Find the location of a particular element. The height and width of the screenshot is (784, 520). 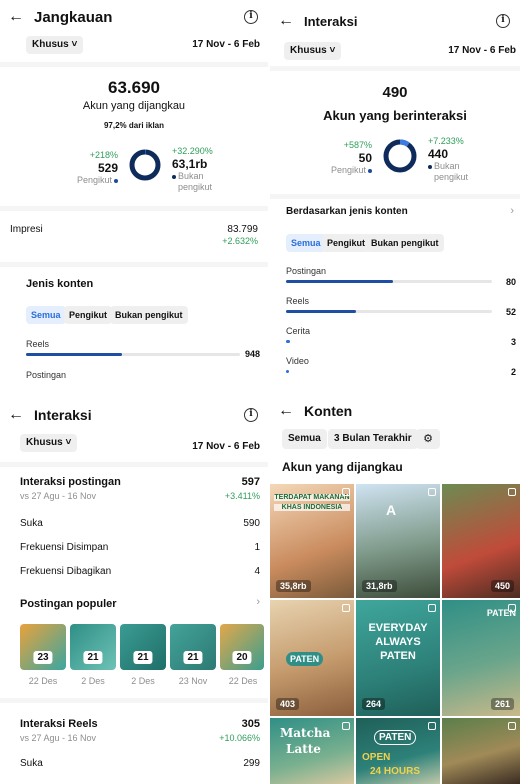

reach-donut-chart is located at coordinates (145, 165).